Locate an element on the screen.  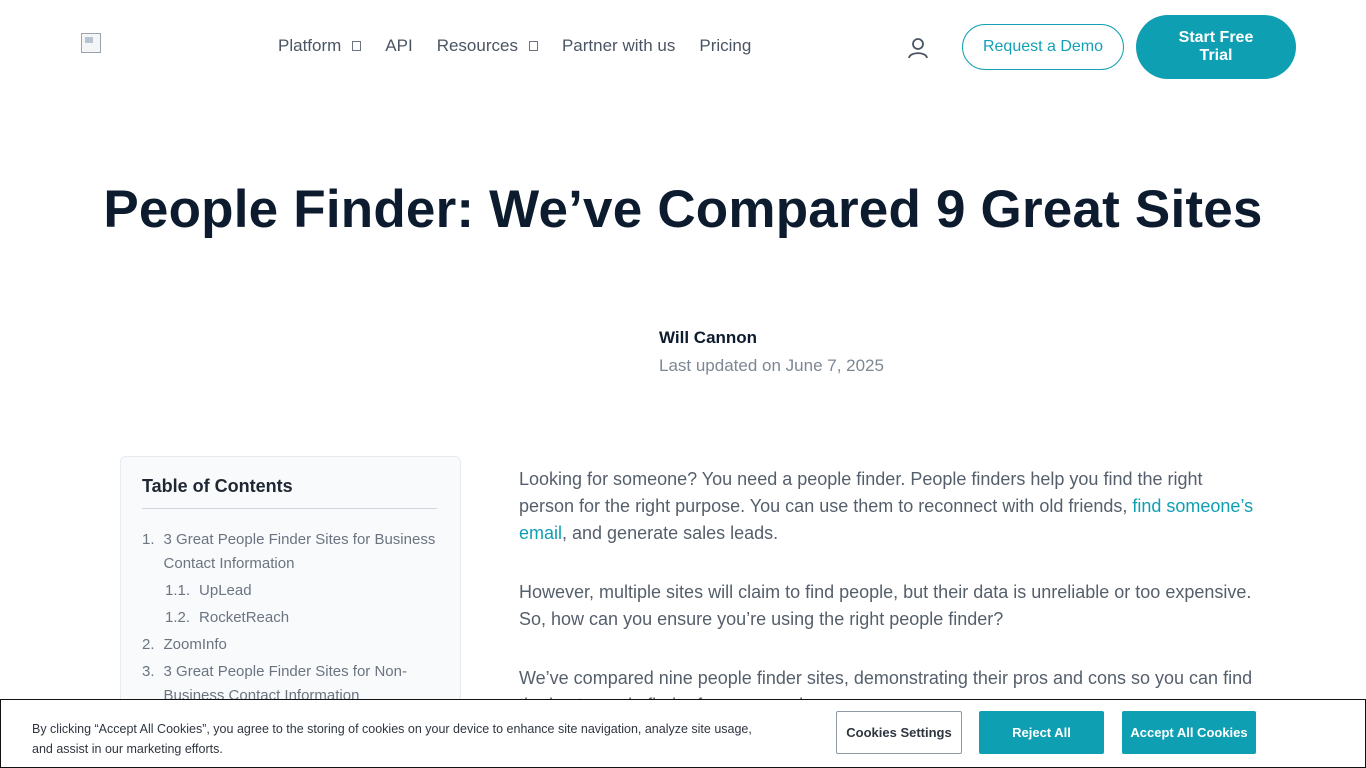
toc-item-number: 2. is located at coordinates (148, 644).